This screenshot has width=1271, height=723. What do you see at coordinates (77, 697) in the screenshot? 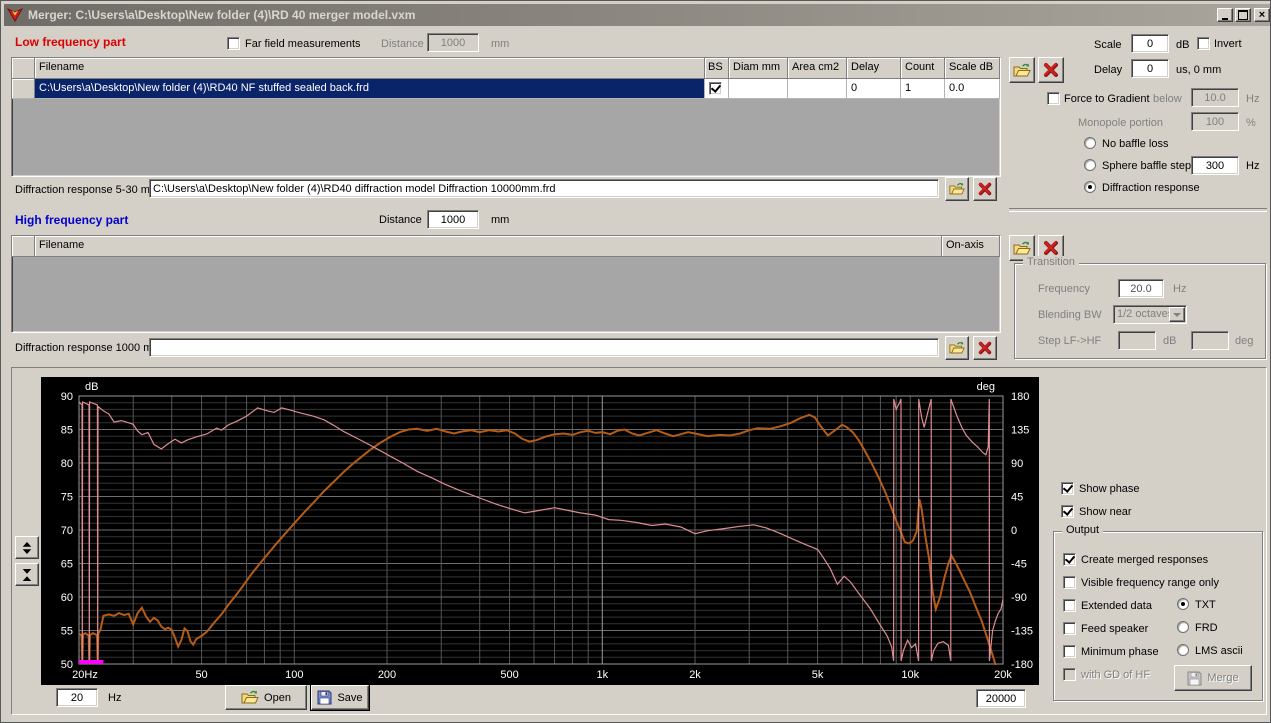
I see `freq-start-input` at bounding box center [77, 697].